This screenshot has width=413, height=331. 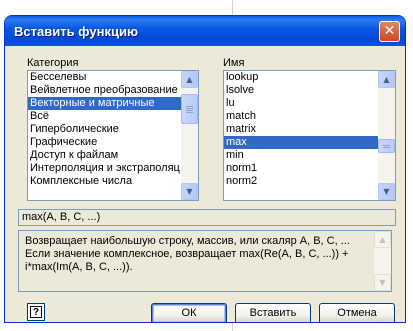 What do you see at coordinates (301, 142) in the screenshot?
I see `name-list-item: max` at bounding box center [301, 142].